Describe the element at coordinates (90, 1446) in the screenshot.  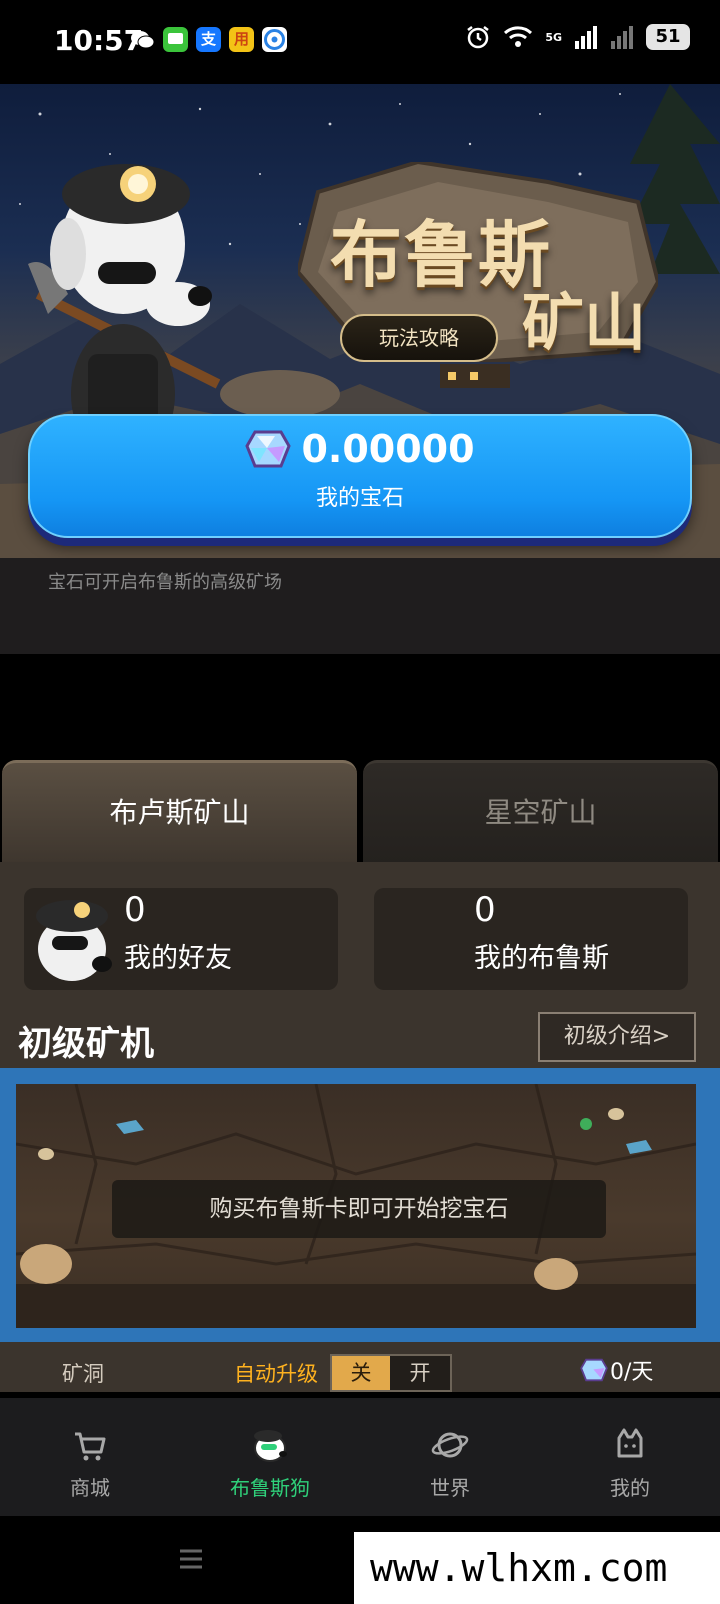
I see `cart-icon` at that location.